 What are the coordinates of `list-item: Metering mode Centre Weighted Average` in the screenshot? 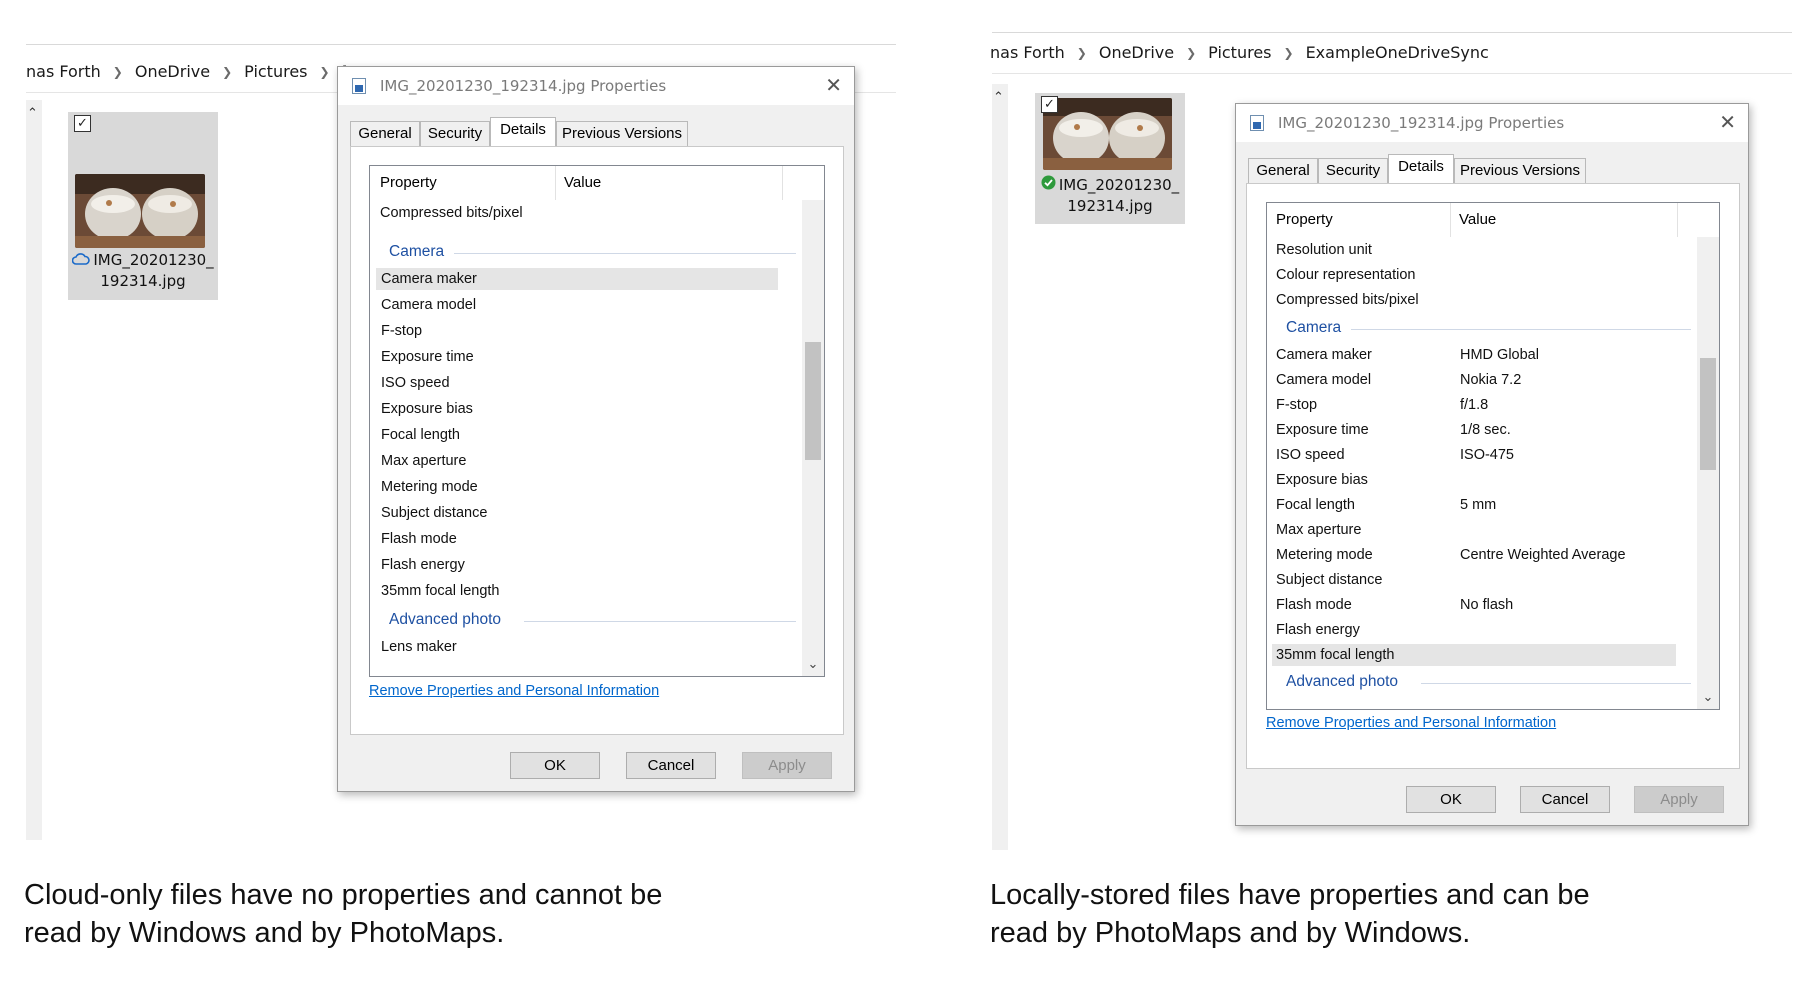 It's located at (1476, 555).